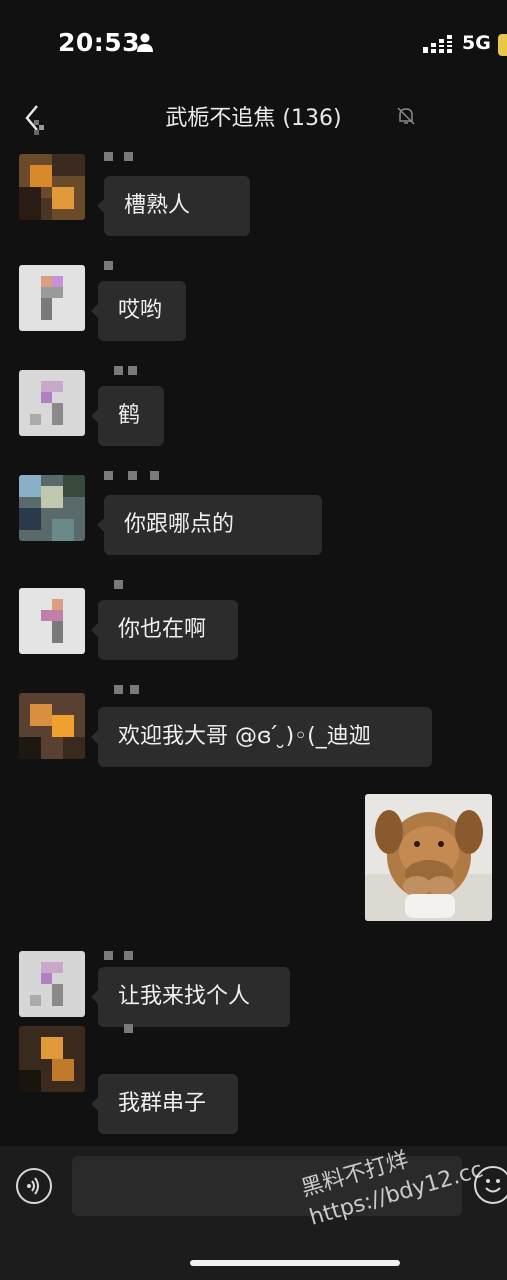 The width and height of the screenshot is (507, 1280). I want to click on message-bubble: 欢迎我大哥 @ɞ ́ ̮)◦(_迪迦, so click(261, 737).